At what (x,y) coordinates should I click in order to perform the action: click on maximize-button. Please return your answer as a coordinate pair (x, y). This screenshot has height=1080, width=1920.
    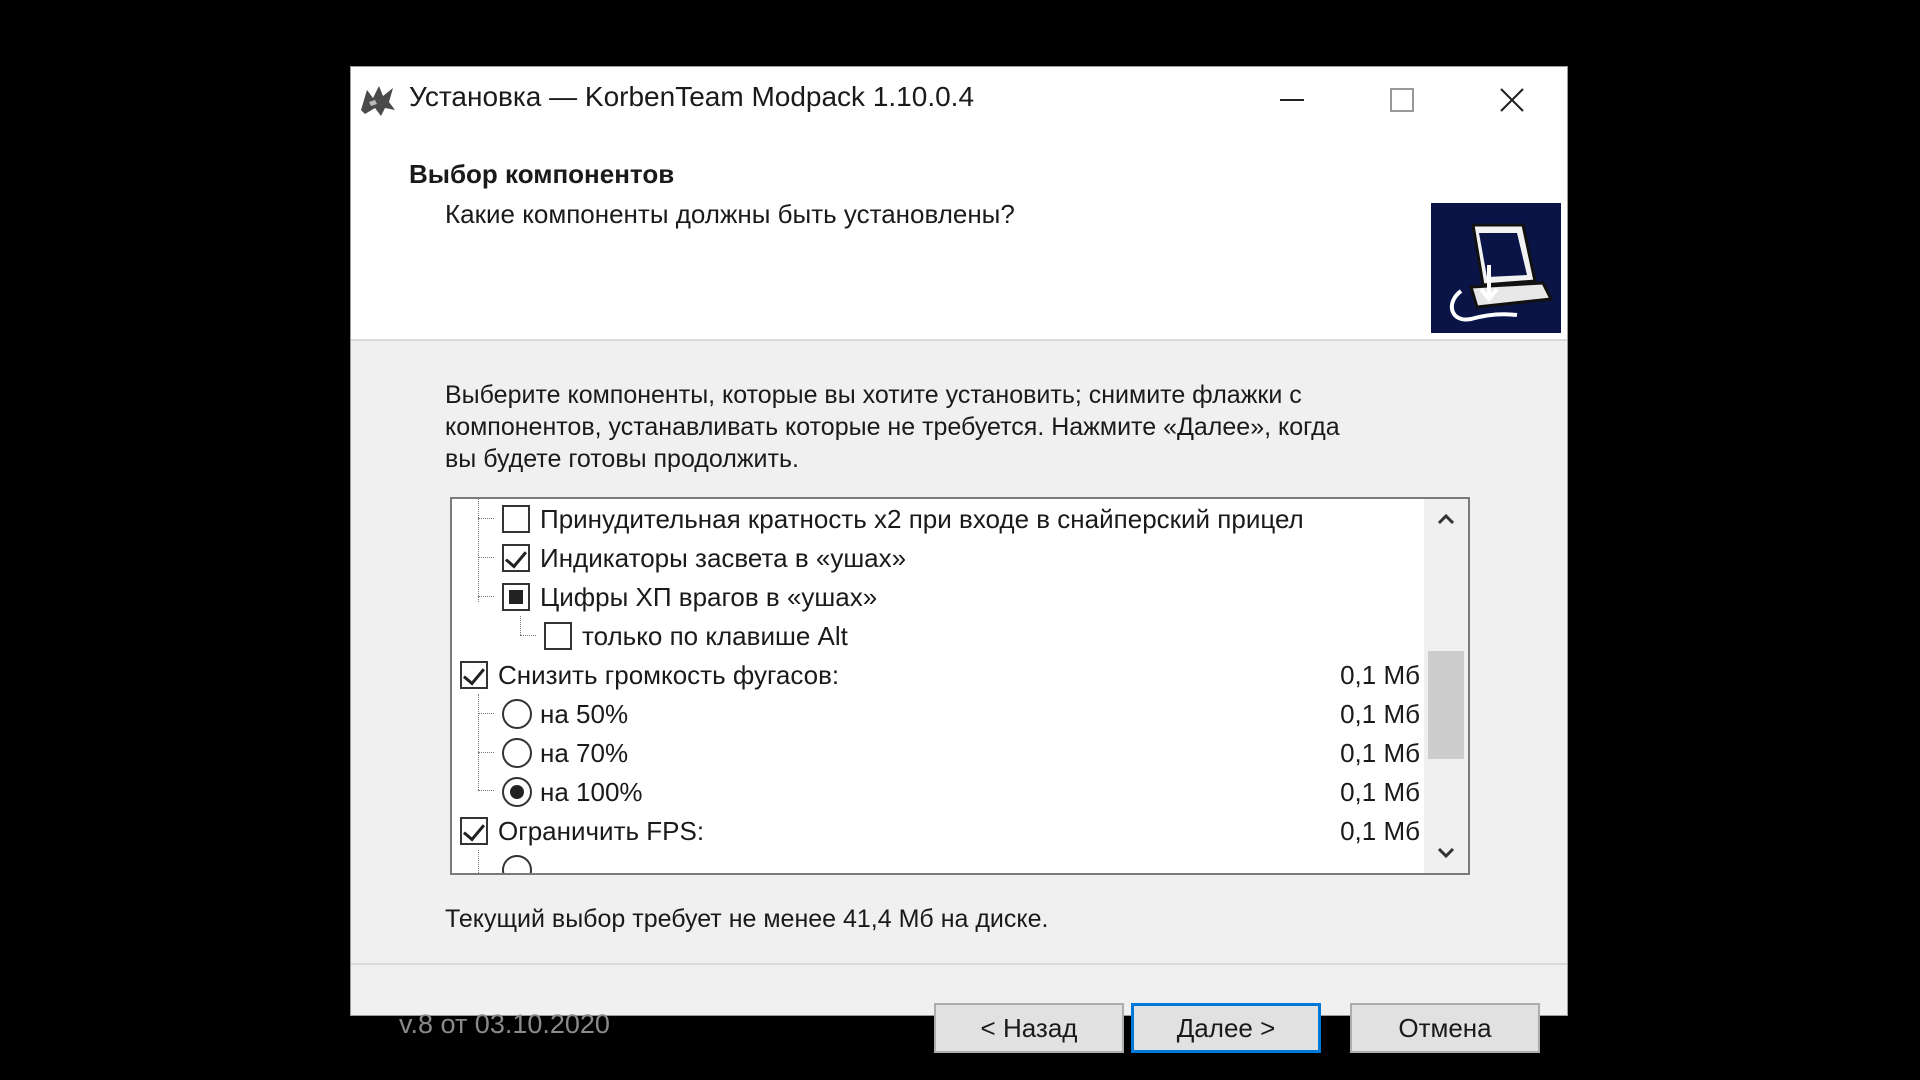
    Looking at the image, I should click on (1402, 100).